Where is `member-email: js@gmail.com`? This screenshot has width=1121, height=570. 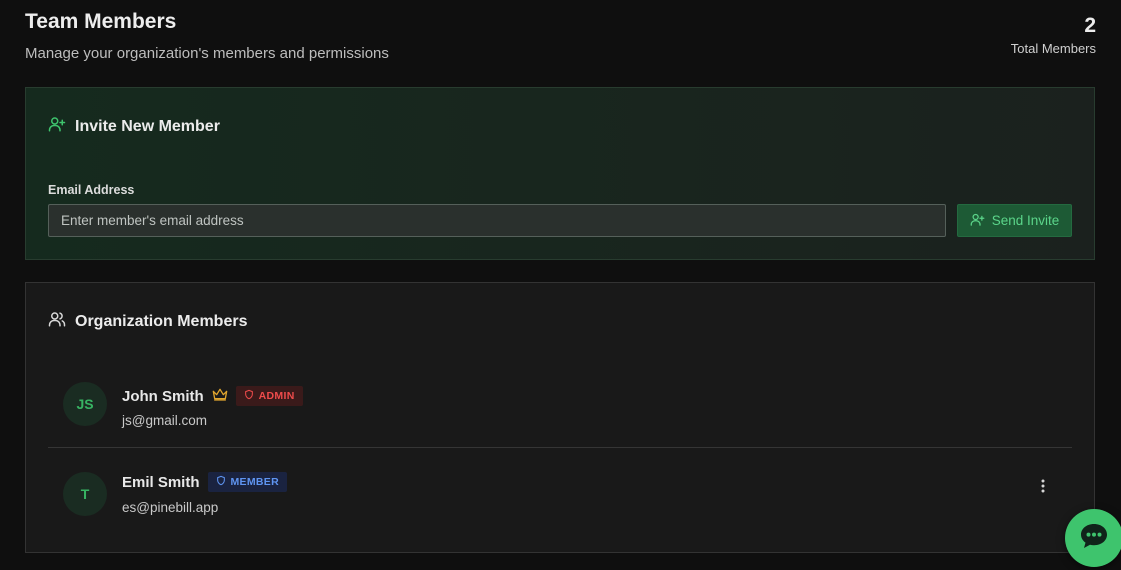 member-email: js@gmail.com is located at coordinates (164, 420).